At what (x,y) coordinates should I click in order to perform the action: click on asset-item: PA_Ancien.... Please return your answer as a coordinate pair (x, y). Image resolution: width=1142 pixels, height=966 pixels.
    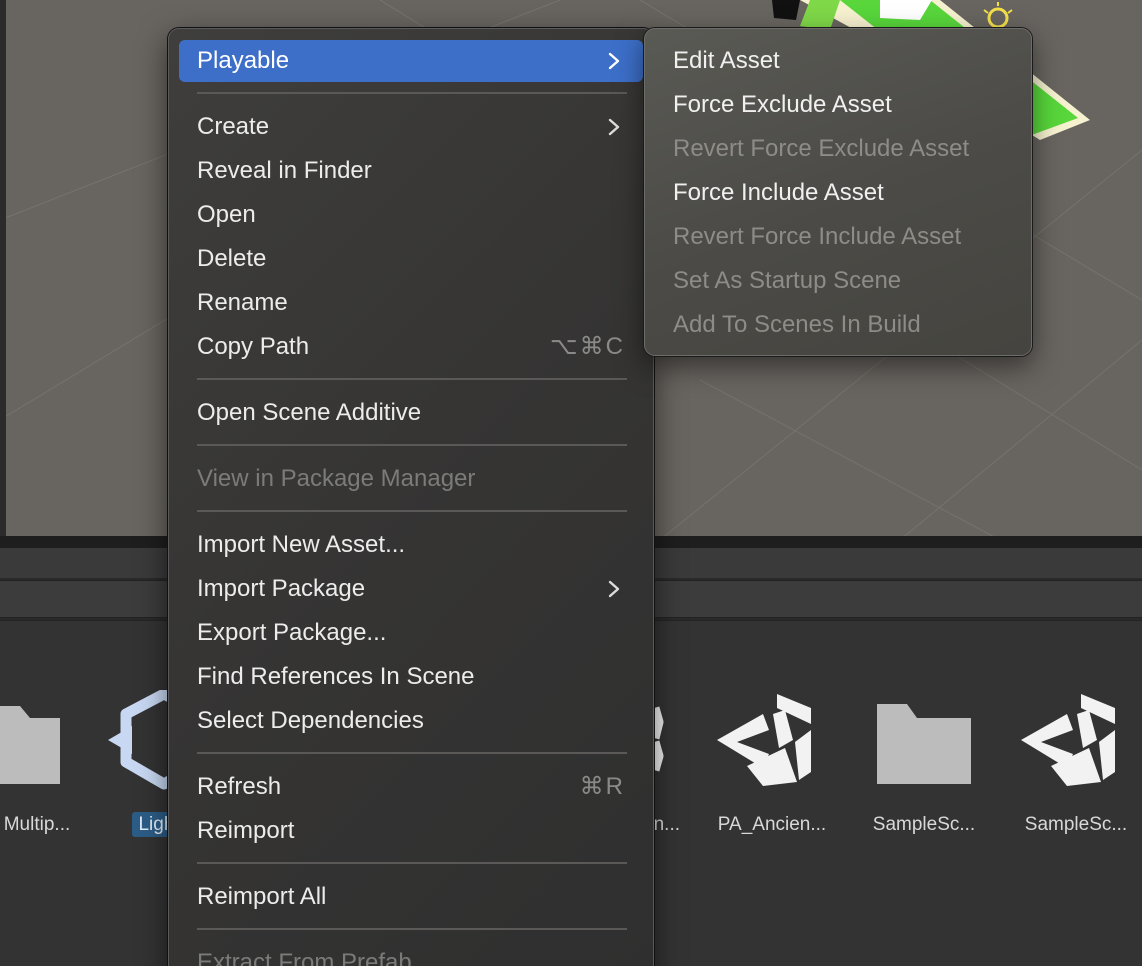
    Looking at the image, I should click on (772, 770).